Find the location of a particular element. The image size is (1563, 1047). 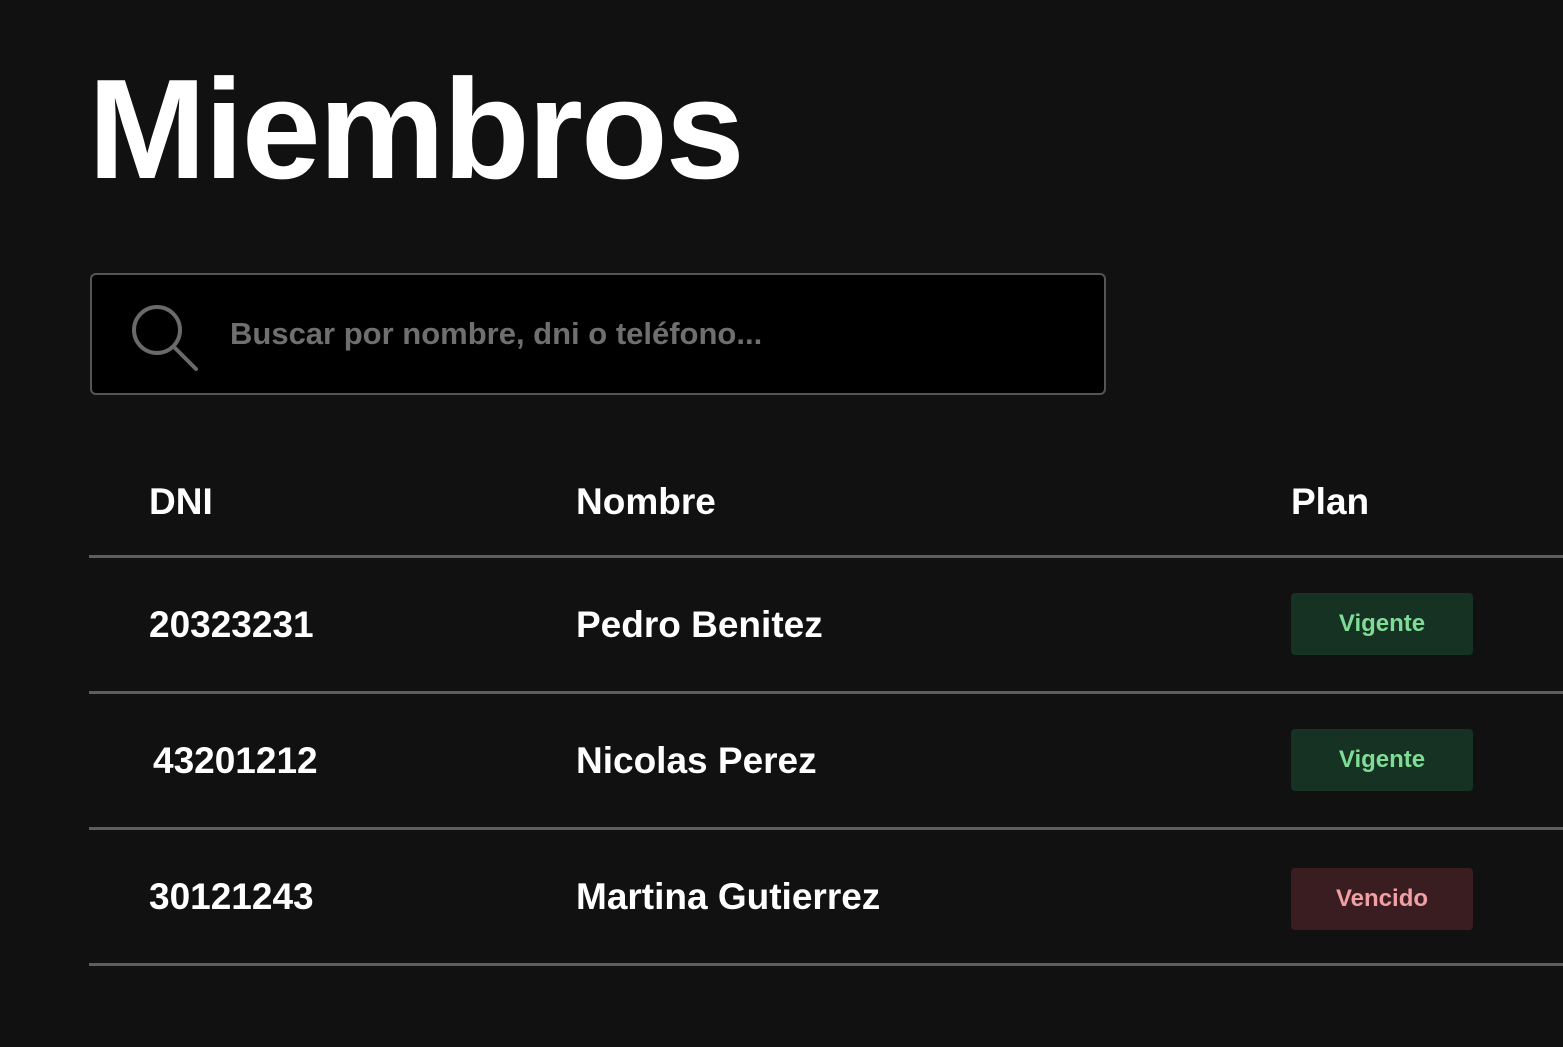

row-dni: 43201212 is located at coordinates (235, 760).